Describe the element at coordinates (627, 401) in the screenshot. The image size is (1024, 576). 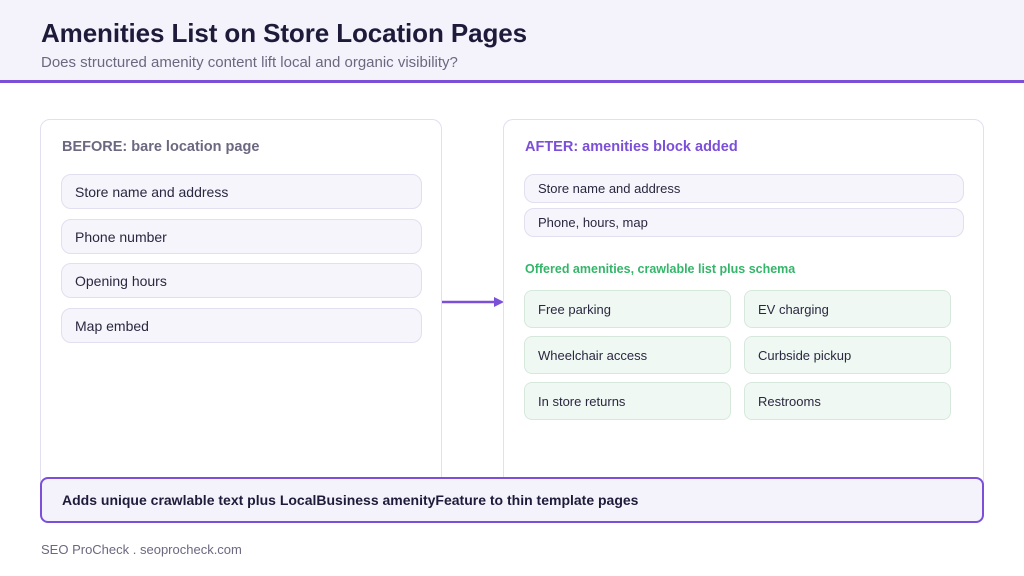
I see `amenity-item: In store returns` at that location.